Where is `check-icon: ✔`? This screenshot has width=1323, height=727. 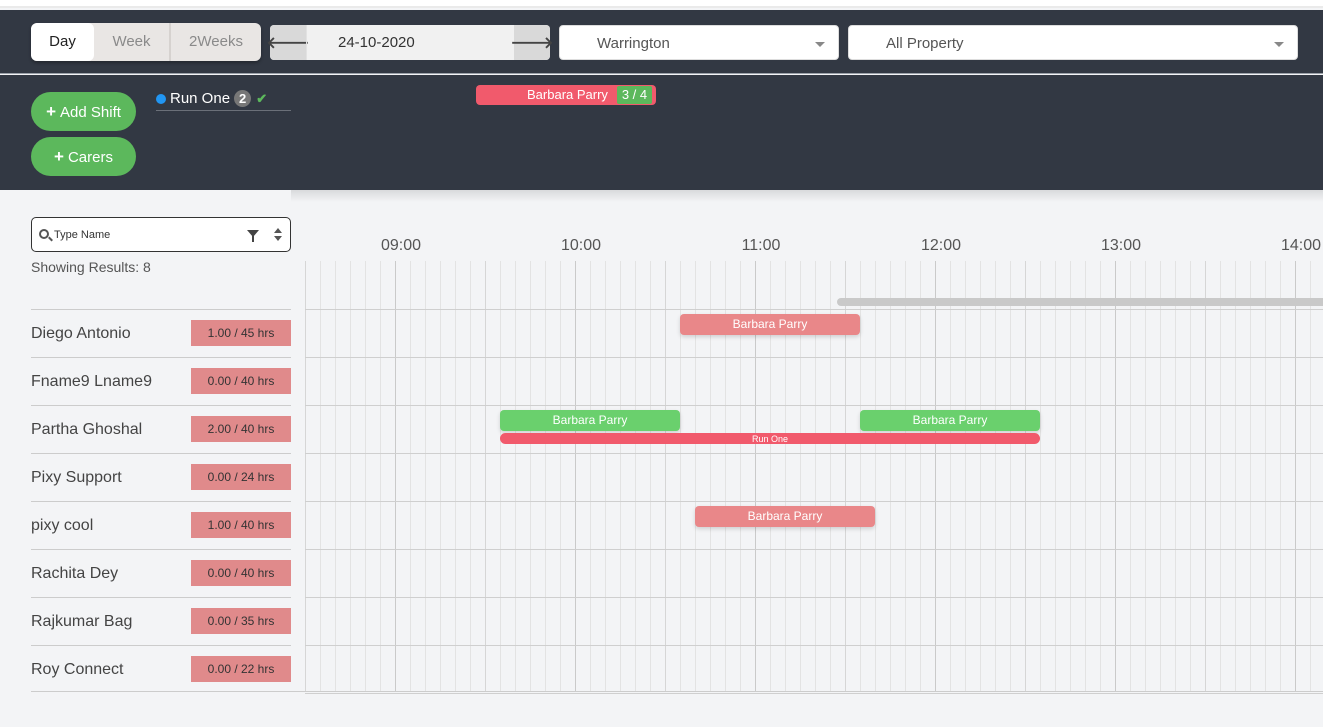
check-icon: ✔ is located at coordinates (262, 98).